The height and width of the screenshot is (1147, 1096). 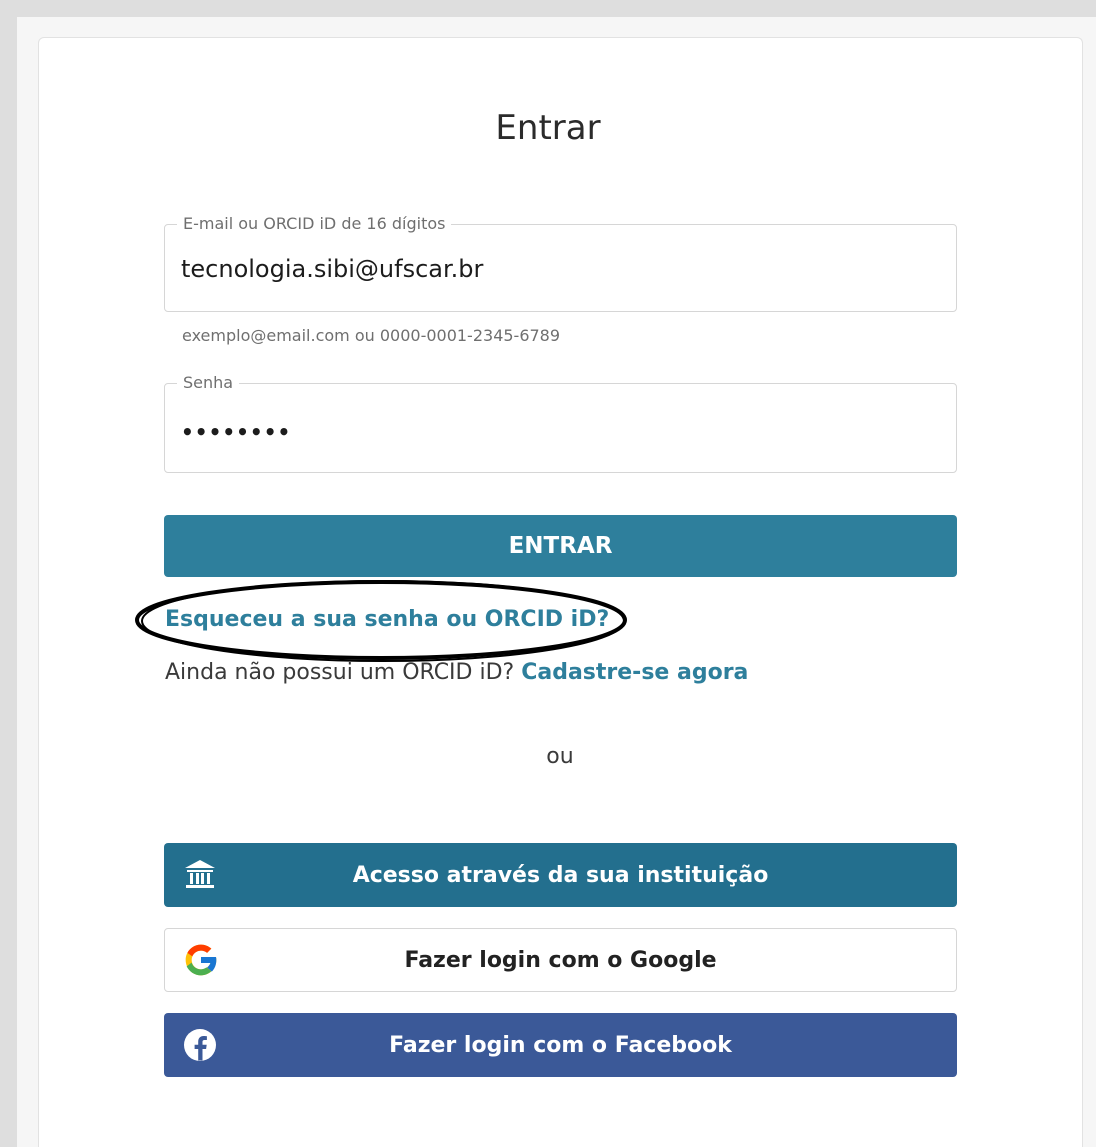 I want to click on email-field-value: tecnologia.sibi@ufscar.br, so click(x=332, y=269).